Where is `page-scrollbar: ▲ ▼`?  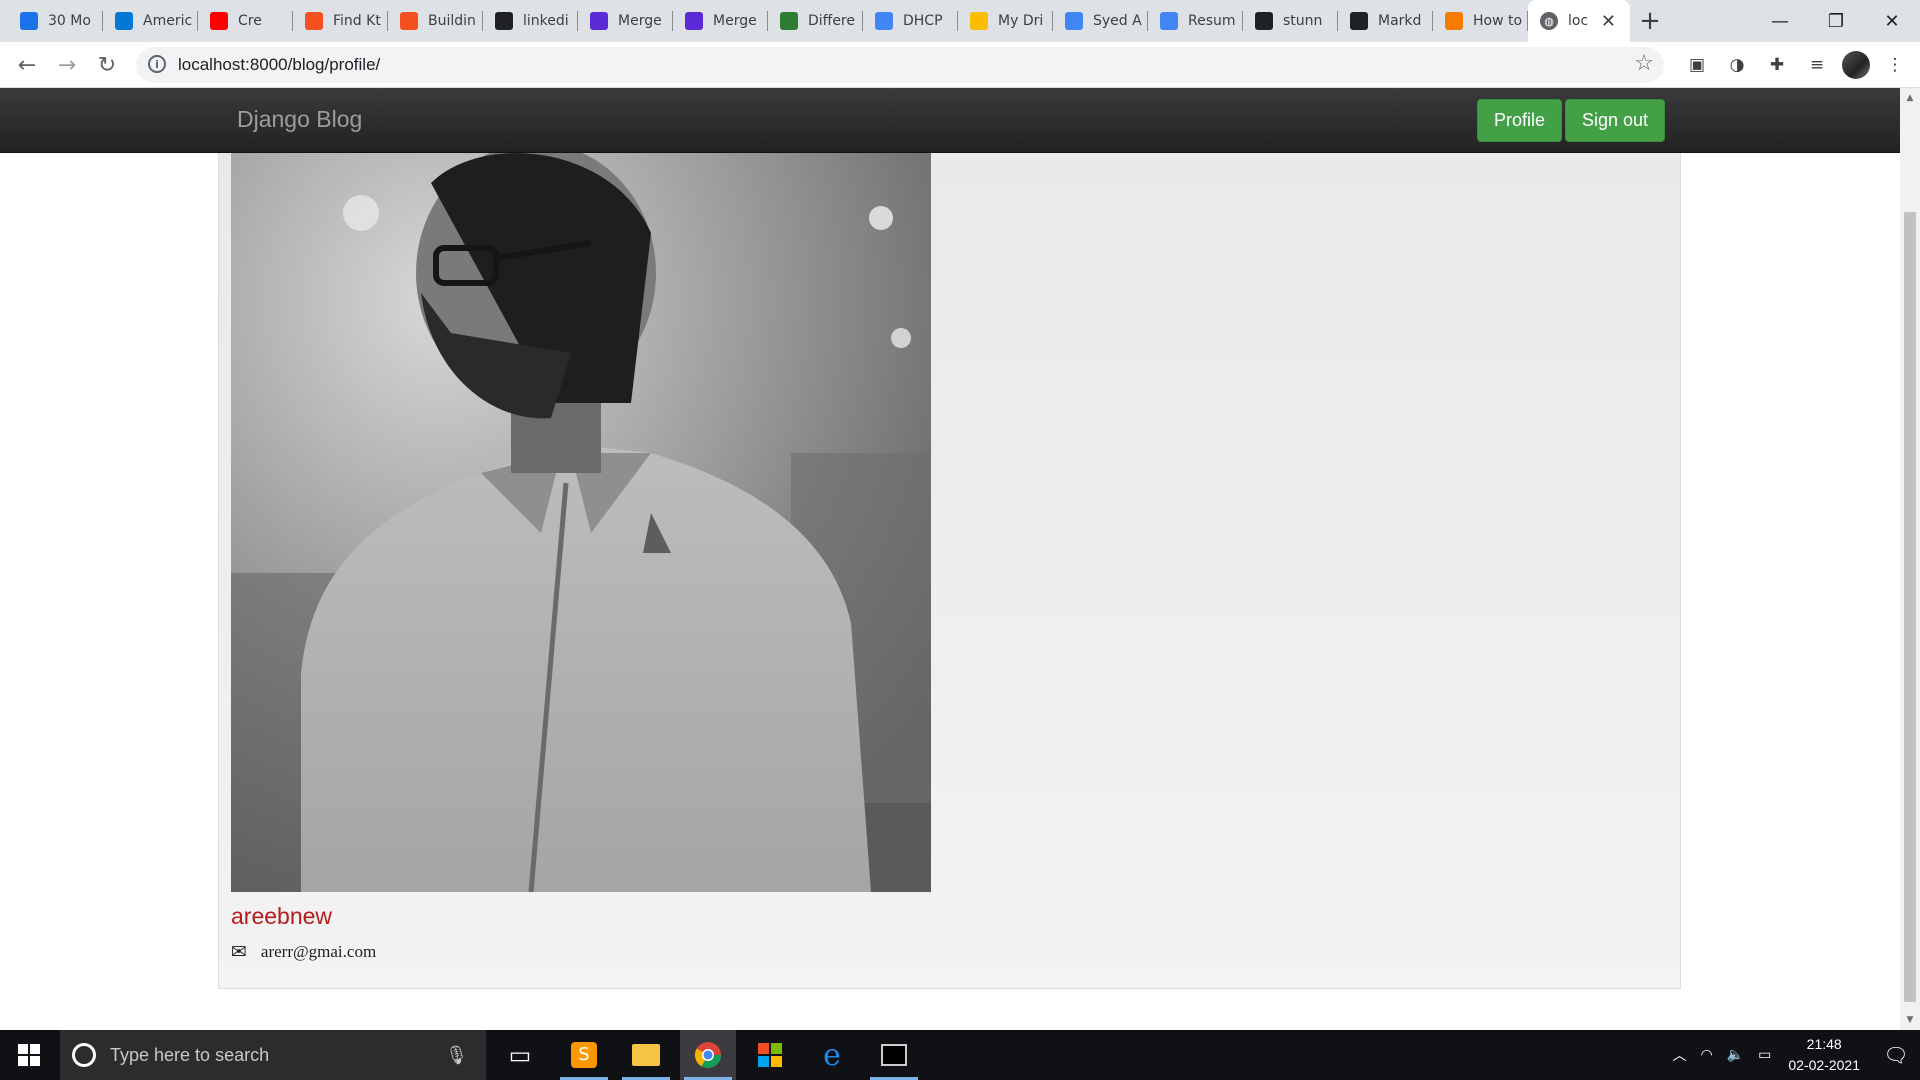 page-scrollbar: ▲ ▼ is located at coordinates (1910, 559).